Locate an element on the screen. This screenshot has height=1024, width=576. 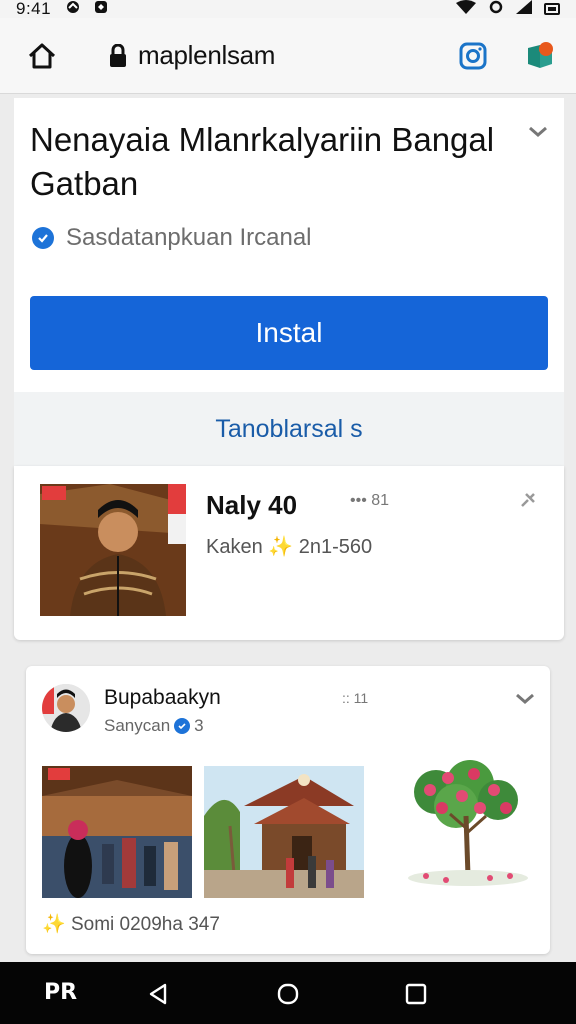
notification-icon is located at coordinates (73, 9).